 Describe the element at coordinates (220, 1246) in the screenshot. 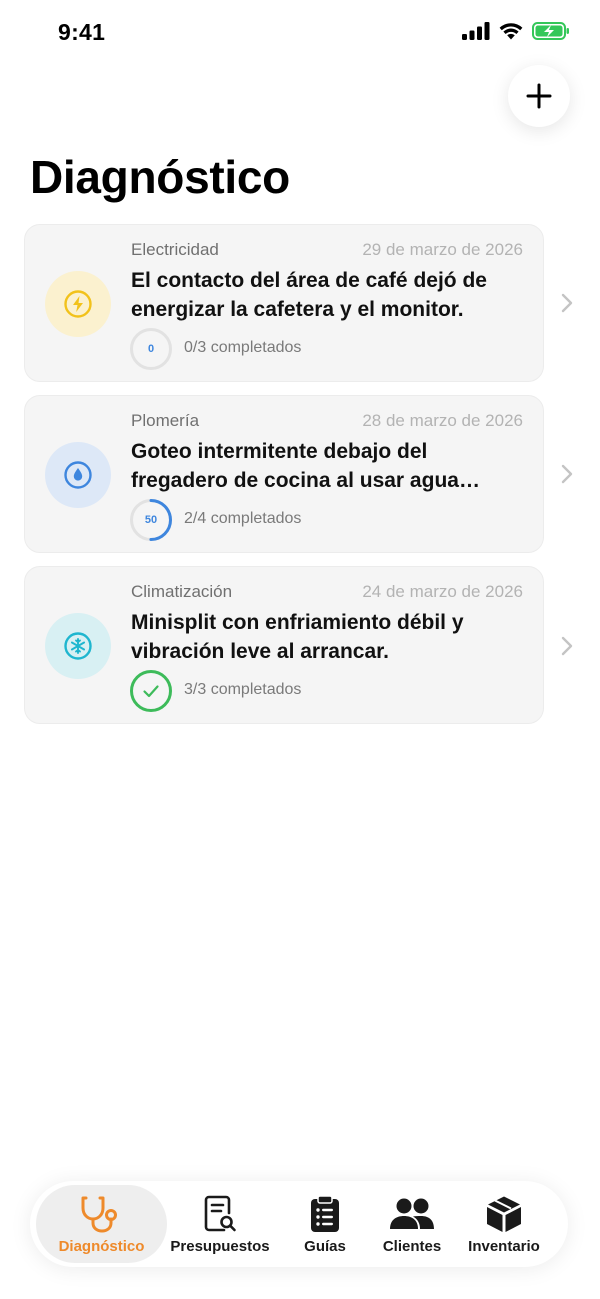

I see `tab-label: Presupuestos` at that location.